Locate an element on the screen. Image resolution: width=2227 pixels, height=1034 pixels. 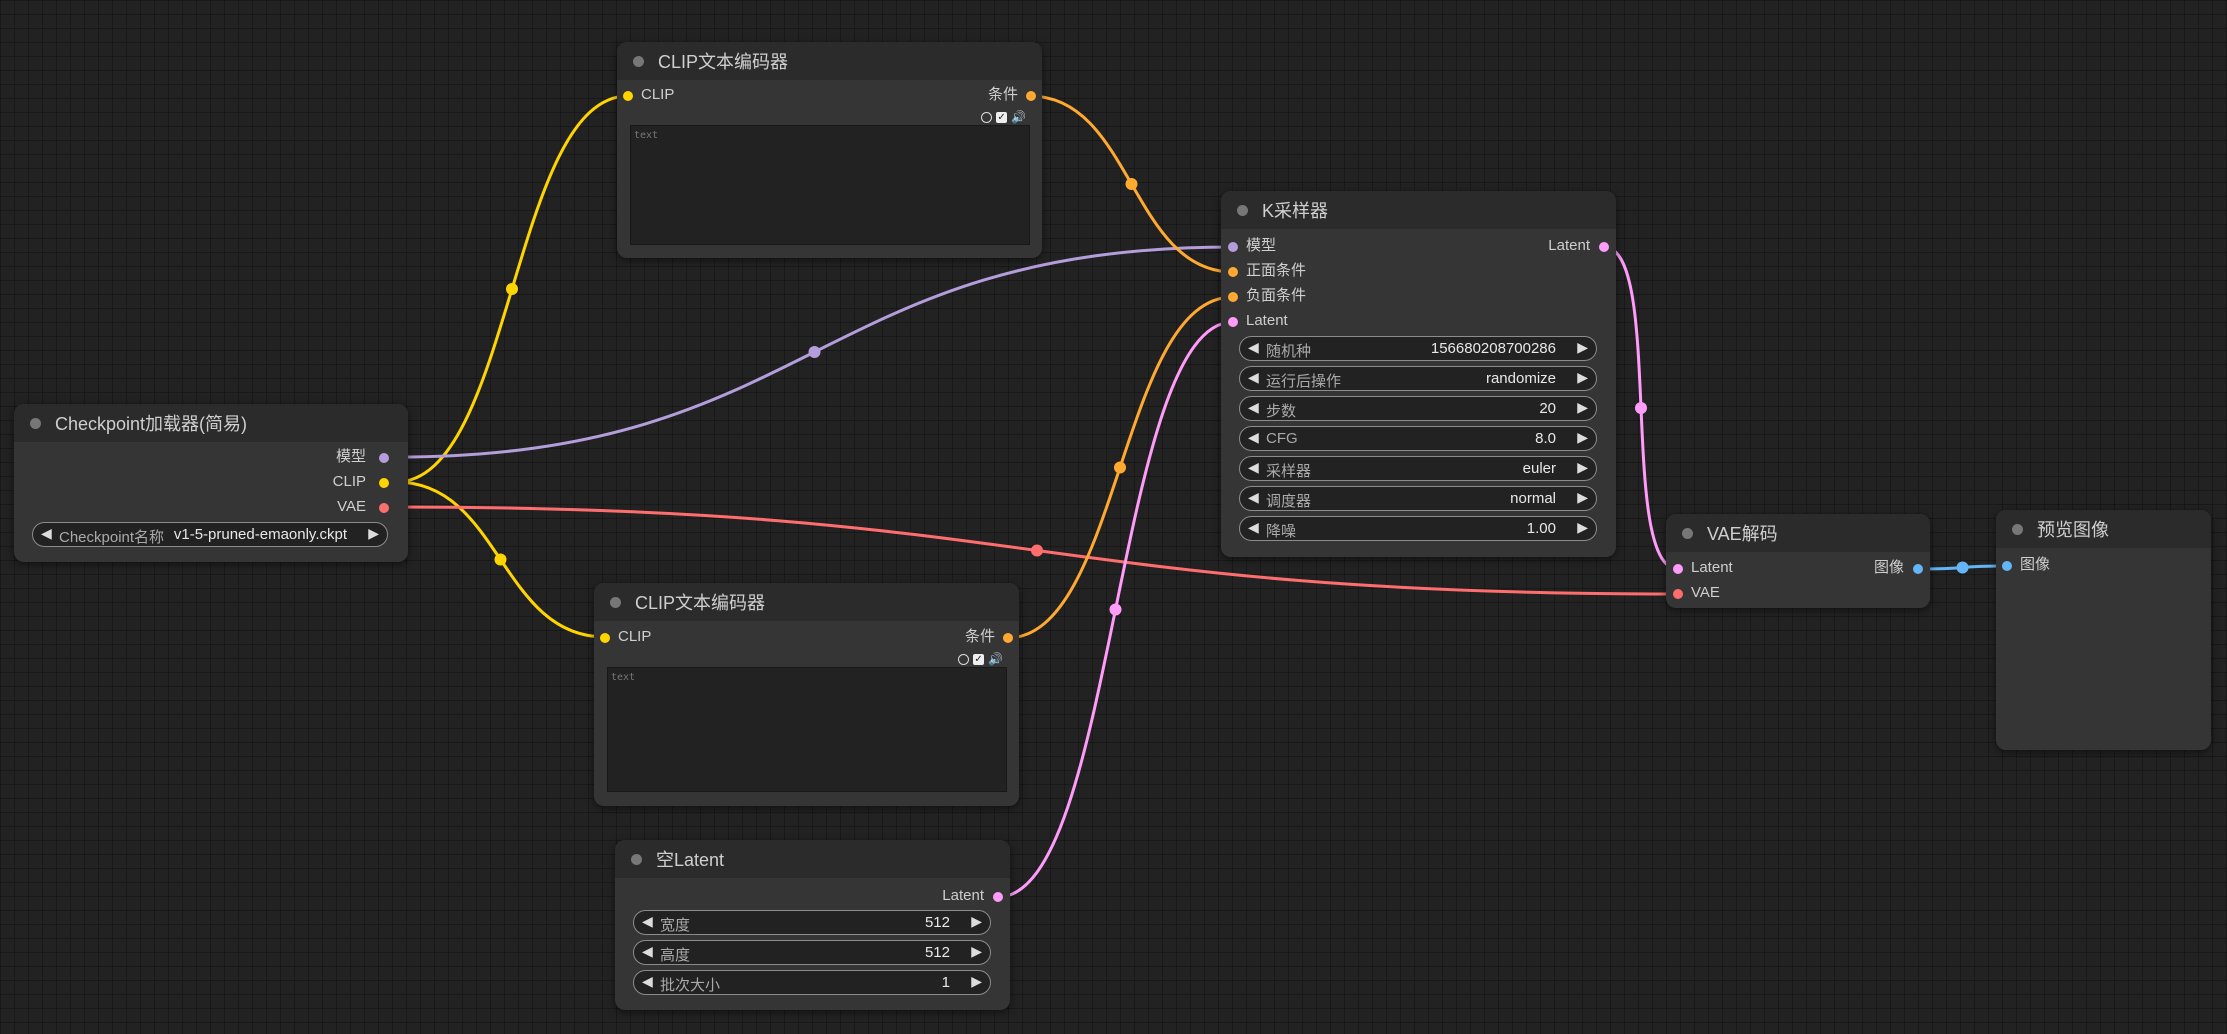
wire-image-midpoint is located at coordinates (1962, 567).